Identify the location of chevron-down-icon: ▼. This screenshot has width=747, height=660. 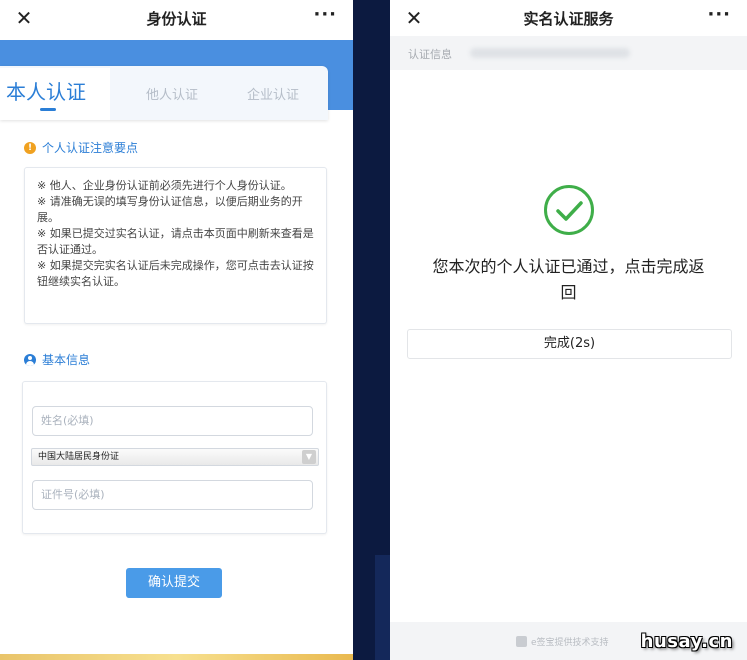
(309, 457).